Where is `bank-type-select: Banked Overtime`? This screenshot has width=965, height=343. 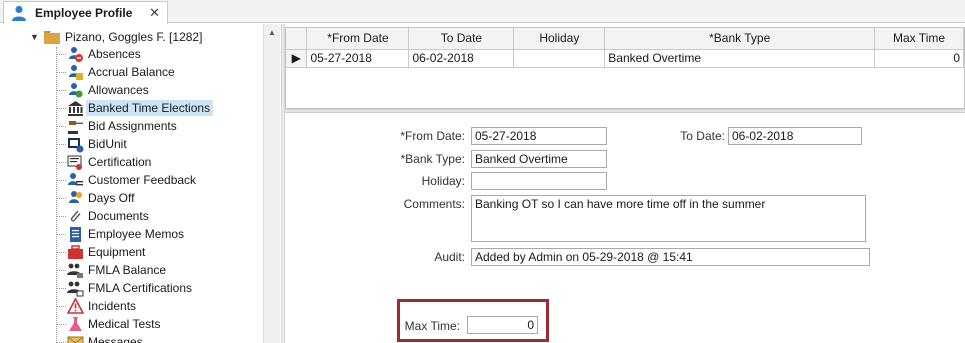
bank-type-select: Banked Overtime is located at coordinates (539, 159).